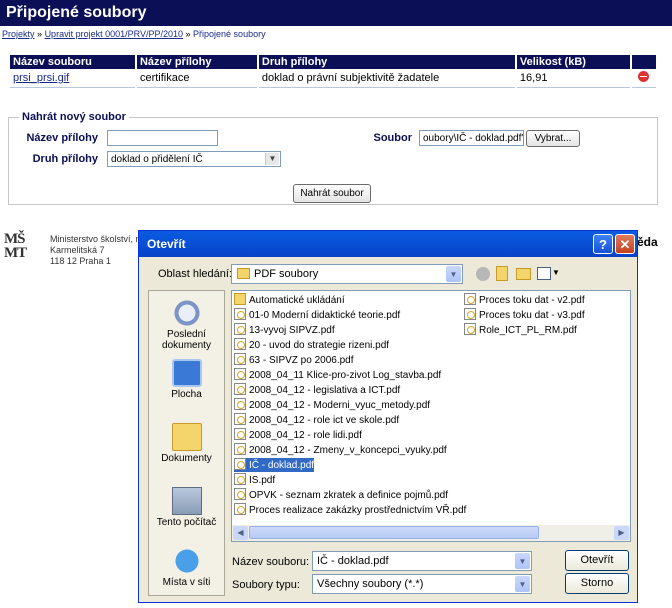 The height and width of the screenshot is (608, 672). I want to click on file-list-item: Automatické ukládání, so click(289, 300).